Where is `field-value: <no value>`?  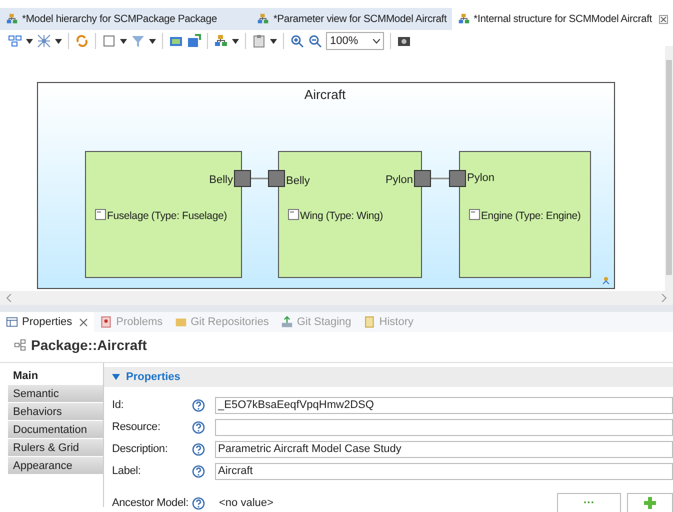
field-value: <no value> is located at coordinates (246, 503).